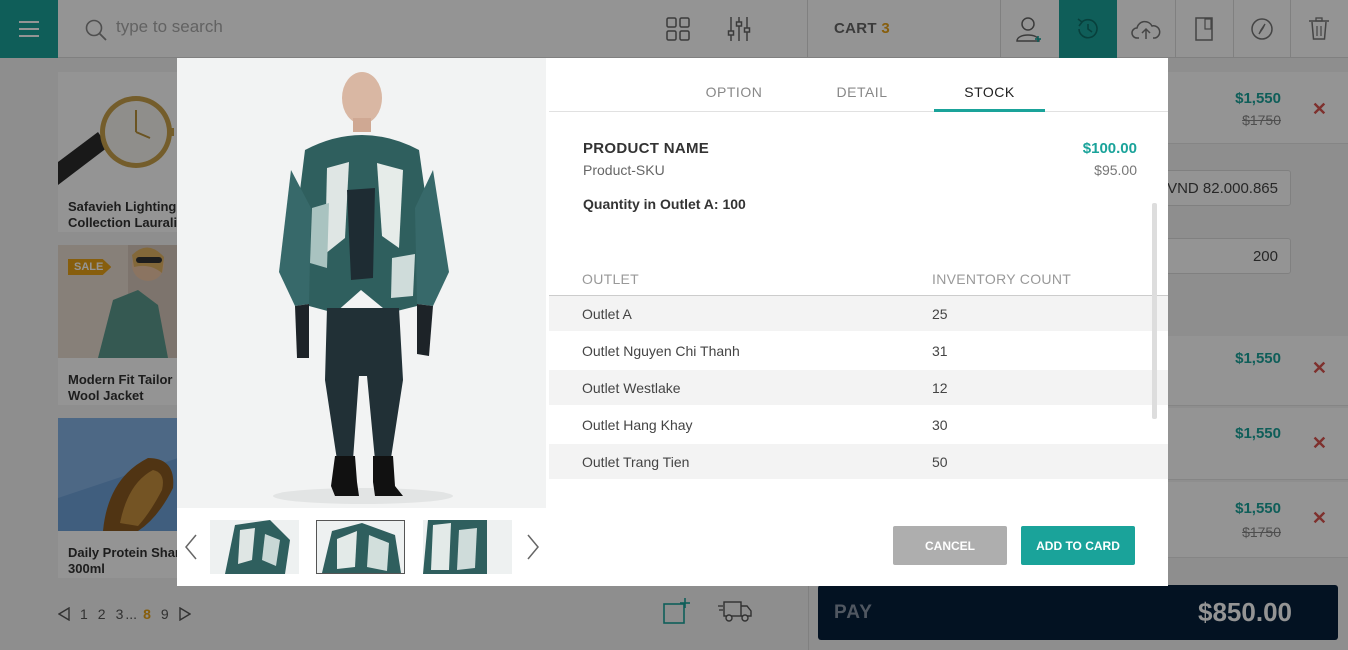  Describe the element at coordinates (624, 170) in the screenshot. I see `product-sku: Product-SKU` at that location.